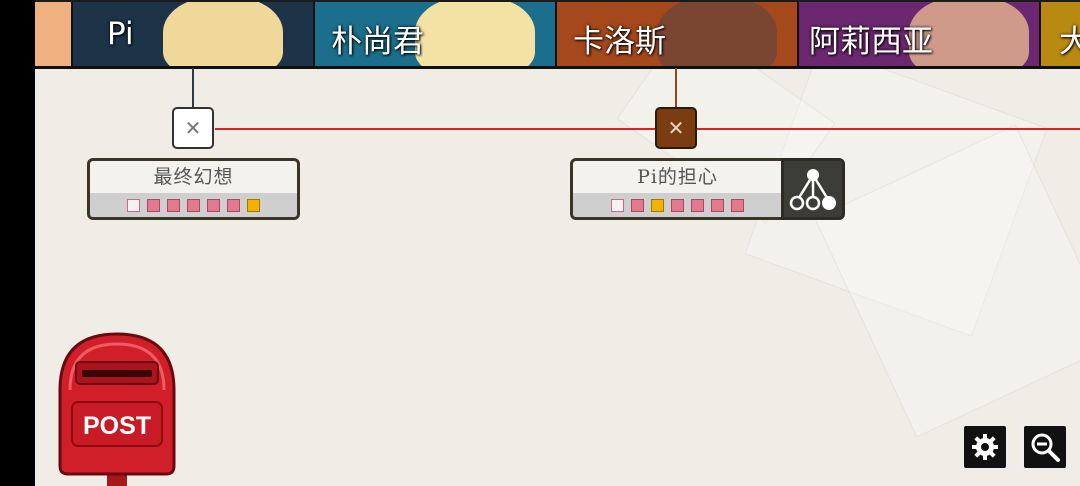  What do you see at coordinates (677, 177) in the screenshot?
I see `chapter-title: Pi的担心` at bounding box center [677, 177].